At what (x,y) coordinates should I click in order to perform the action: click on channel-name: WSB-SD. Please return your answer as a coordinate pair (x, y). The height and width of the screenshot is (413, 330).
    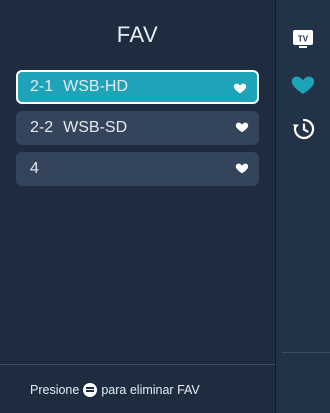
    Looking at the image, I should click on (95, 127).